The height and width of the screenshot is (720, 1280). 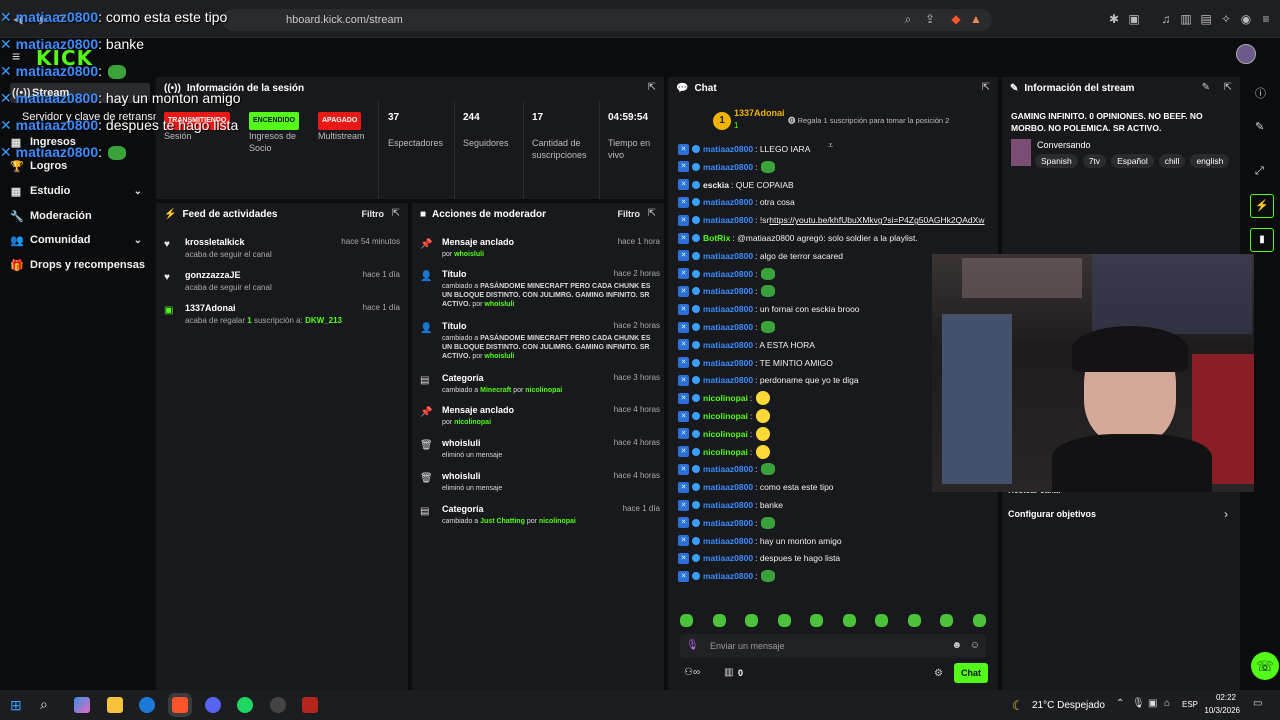 What do you see at coordinates (1226, 19) in the screenshot?
I see `leo-icon: ✧` at bounding box center [1226, 19].